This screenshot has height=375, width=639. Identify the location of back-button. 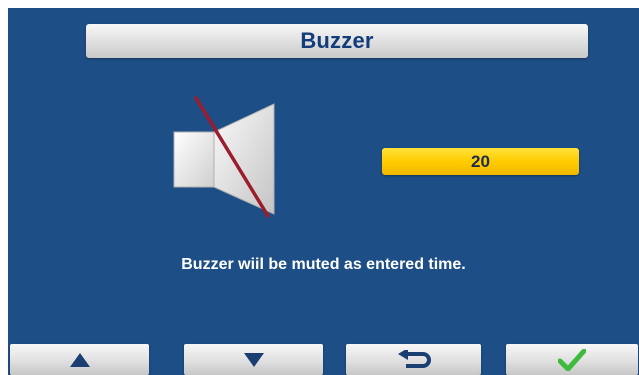
(413, 359).